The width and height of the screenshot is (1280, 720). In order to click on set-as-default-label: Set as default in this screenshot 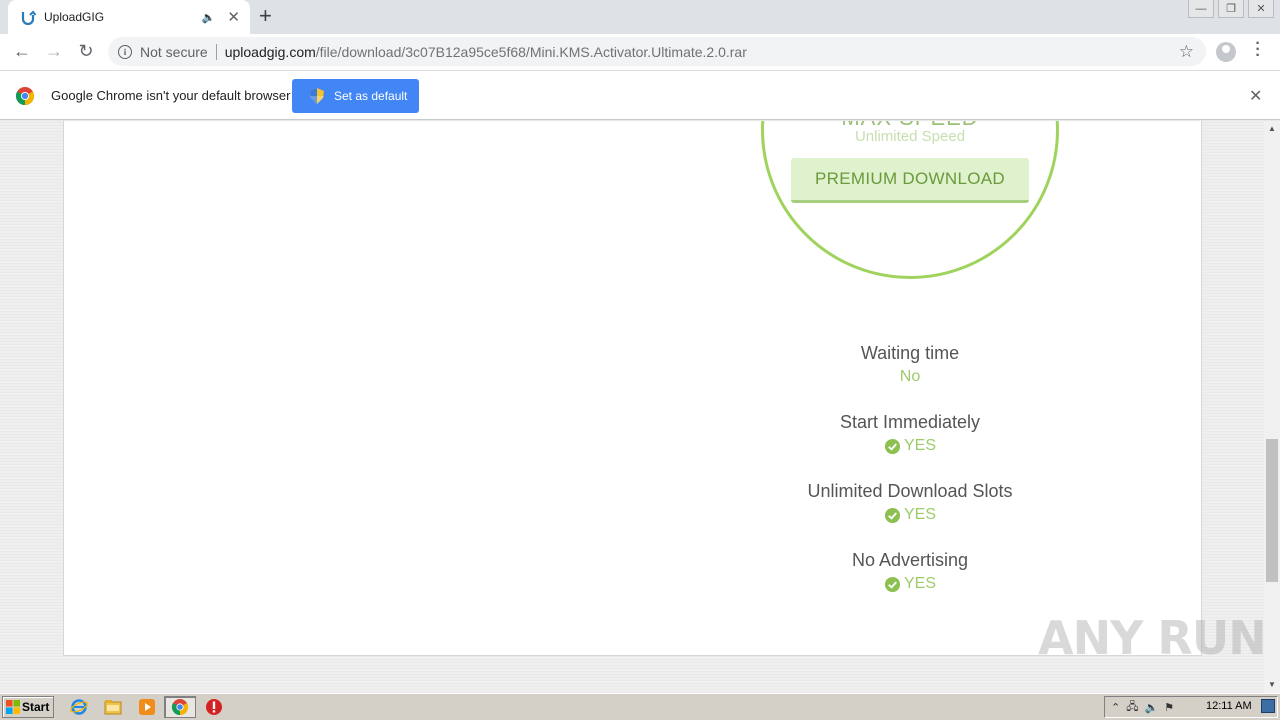, I will do `click(371, 96)`.